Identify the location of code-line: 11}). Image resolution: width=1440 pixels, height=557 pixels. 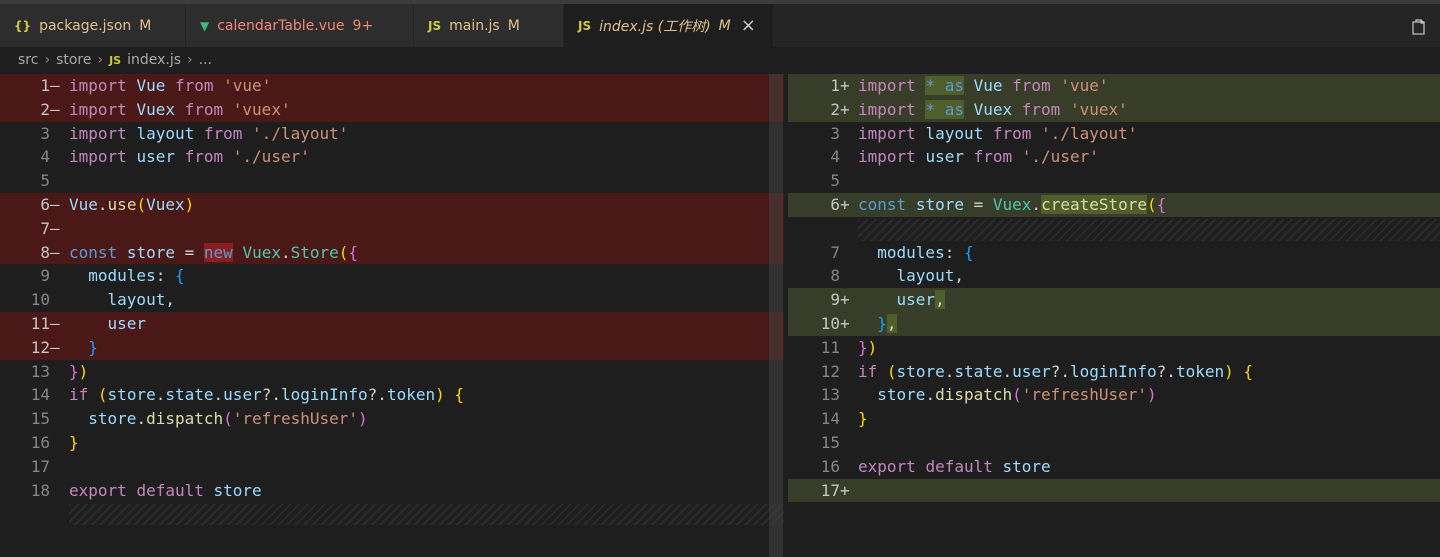
(1114, 348).